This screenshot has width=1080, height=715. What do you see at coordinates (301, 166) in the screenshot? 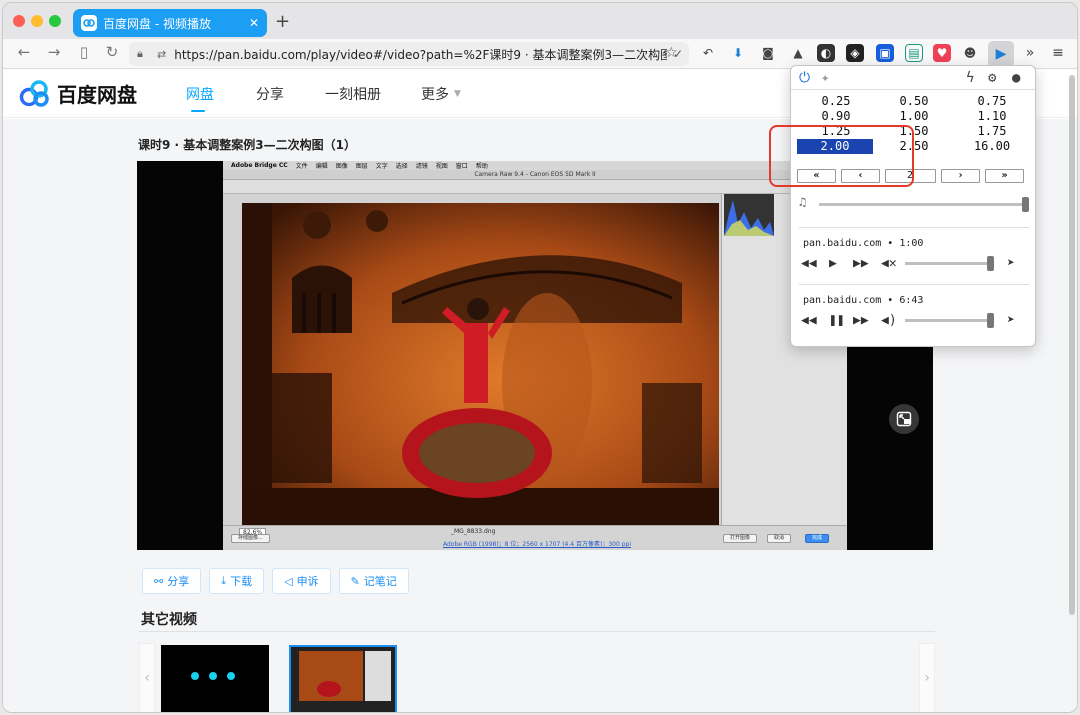
I see `menubar-item: 文件` at bounding box center [301, 166].